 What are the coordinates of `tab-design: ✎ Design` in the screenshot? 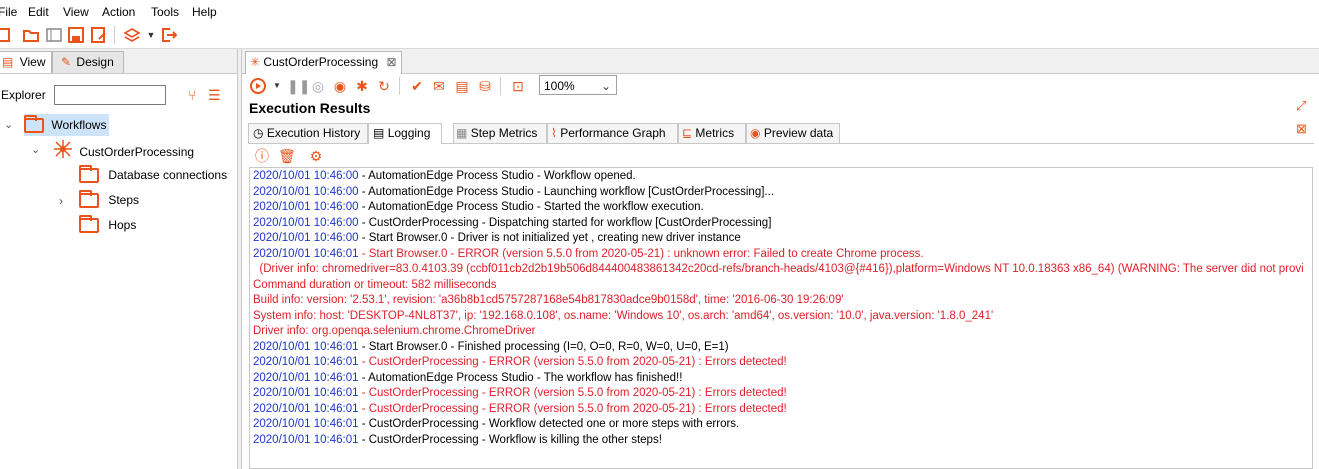 It's located at (88, 62).